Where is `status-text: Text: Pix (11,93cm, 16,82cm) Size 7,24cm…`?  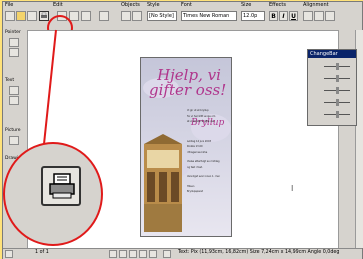 status-text: Text: Pix (11,93cm, 16,82cm) Size 7,24cm… is located at coordinates (259, 252).